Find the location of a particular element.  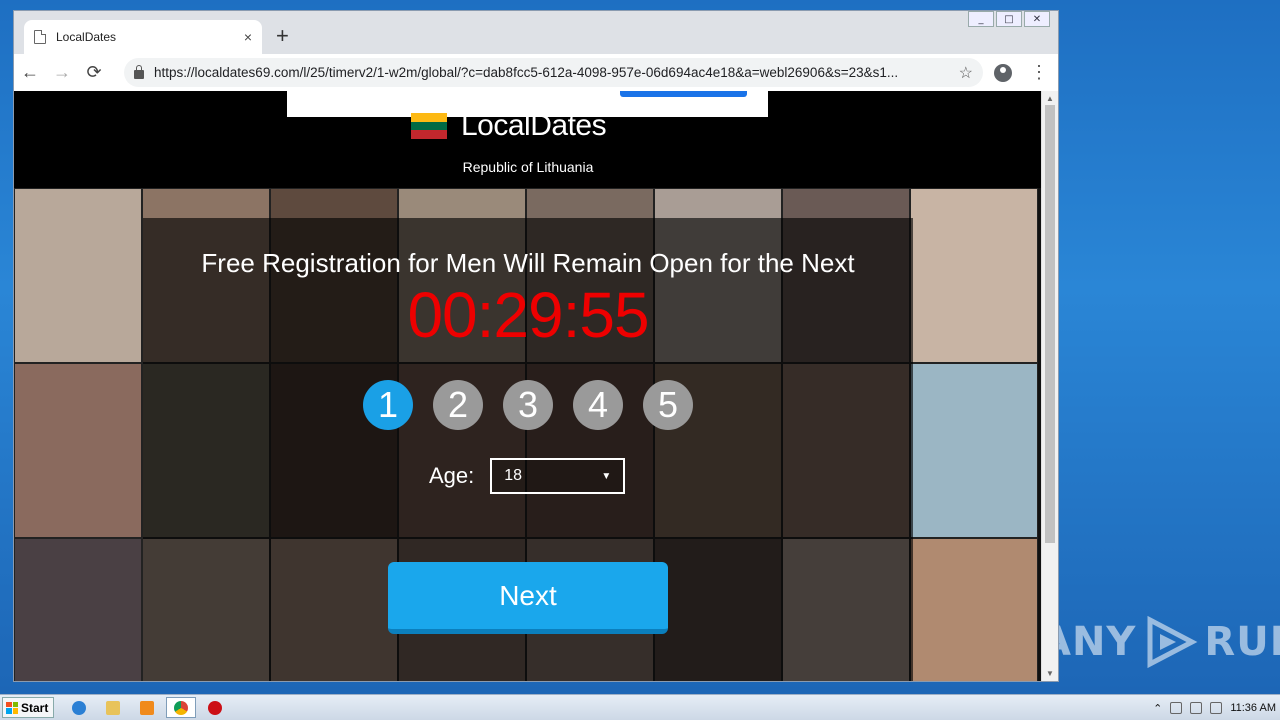

window-controls: _ □ ✕ is located at coordinates (1009, 19).